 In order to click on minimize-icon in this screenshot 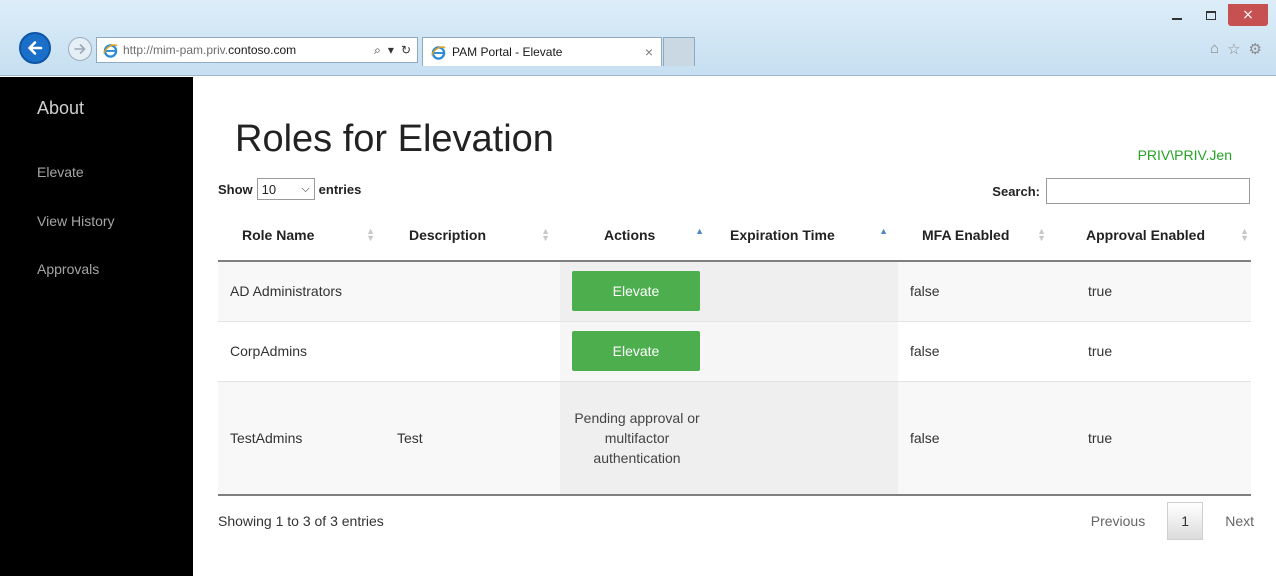, I will do `click(1177, 15)`.